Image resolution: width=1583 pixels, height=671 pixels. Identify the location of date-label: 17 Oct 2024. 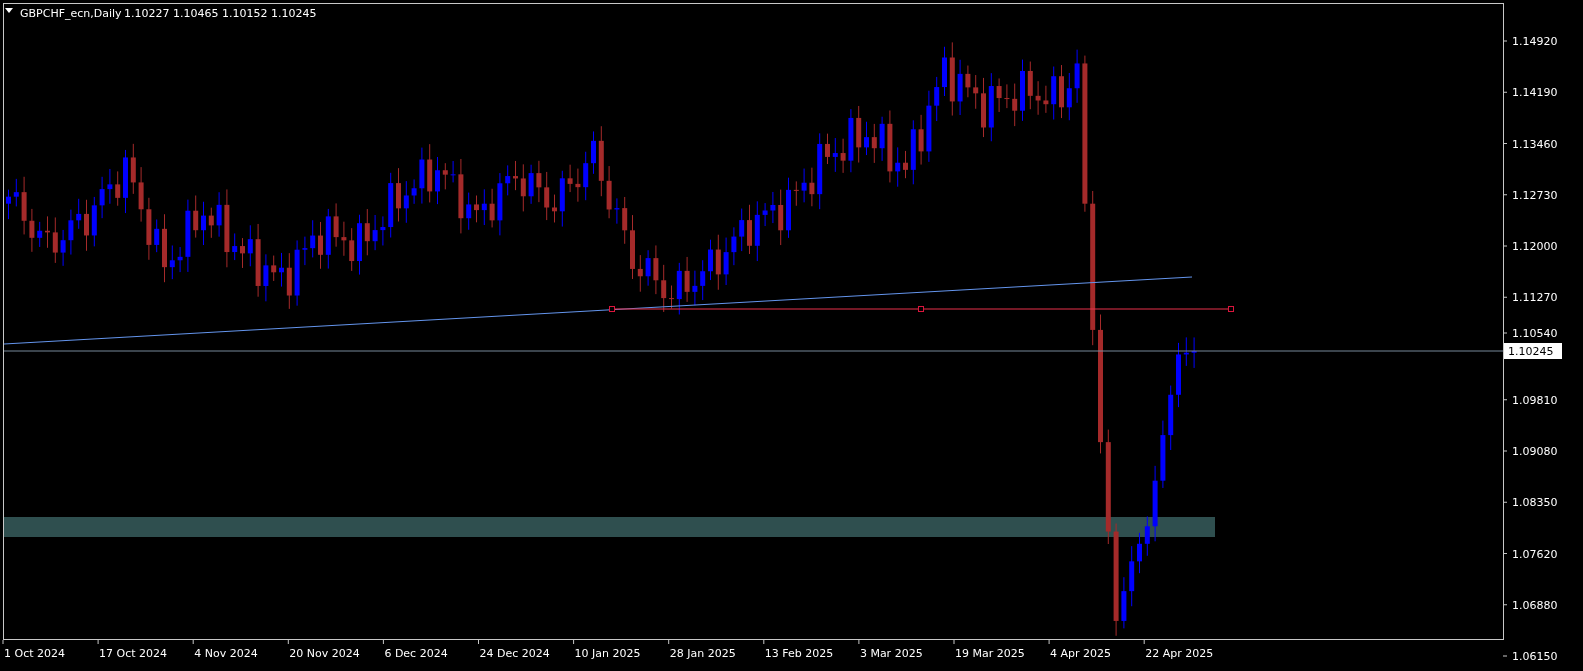
(133, 653).